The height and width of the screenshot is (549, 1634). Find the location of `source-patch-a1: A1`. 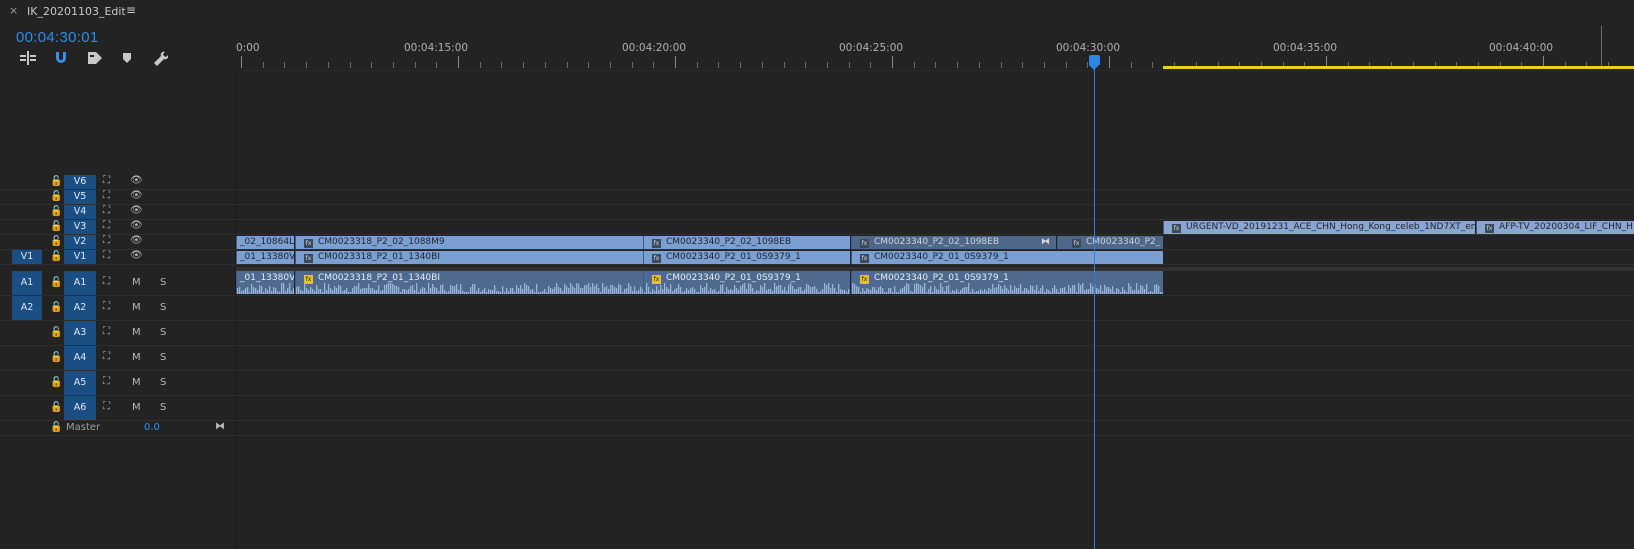

source-patch-a1: A1 is located at coordinates (27, 283).